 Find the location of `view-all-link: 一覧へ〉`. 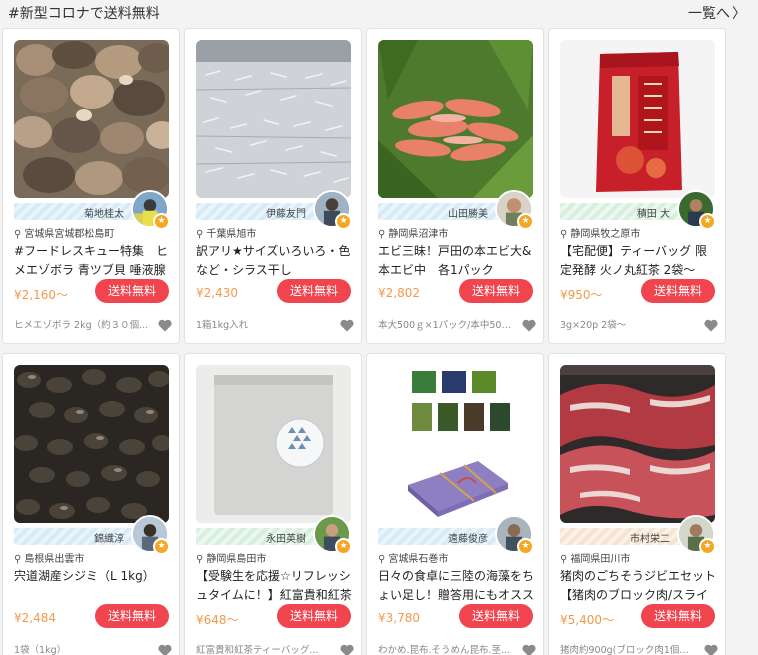

view-all-link: 一覧へ〉 is located at coordinates (717, 13).